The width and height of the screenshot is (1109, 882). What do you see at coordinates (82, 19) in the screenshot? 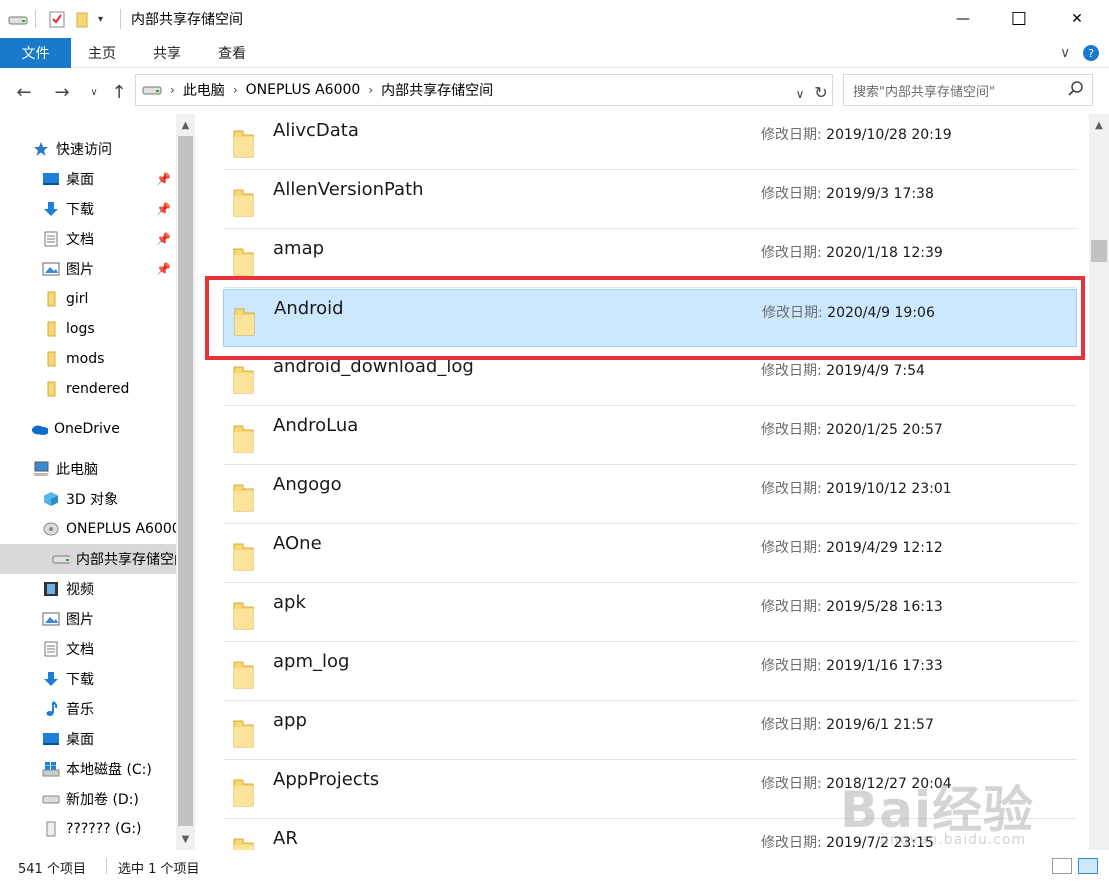
I see `new-folder-icon` at bounding box center [82, 19].